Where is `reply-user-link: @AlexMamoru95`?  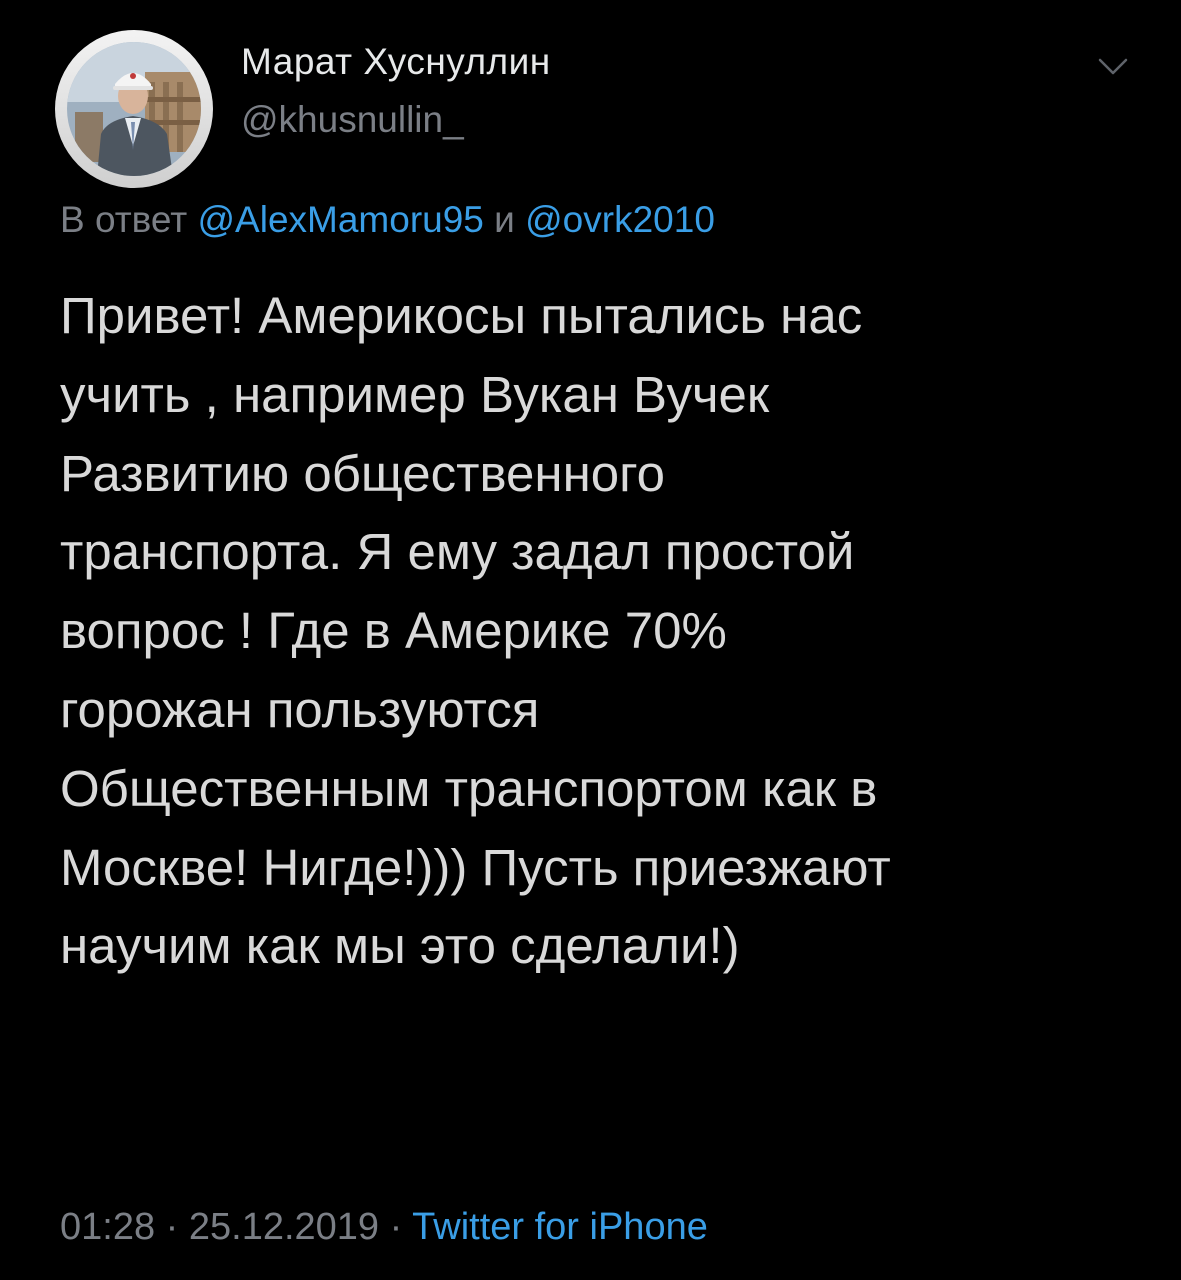
reply-user-link: @AlexMamoru95 is located at coordinates (341, 219).